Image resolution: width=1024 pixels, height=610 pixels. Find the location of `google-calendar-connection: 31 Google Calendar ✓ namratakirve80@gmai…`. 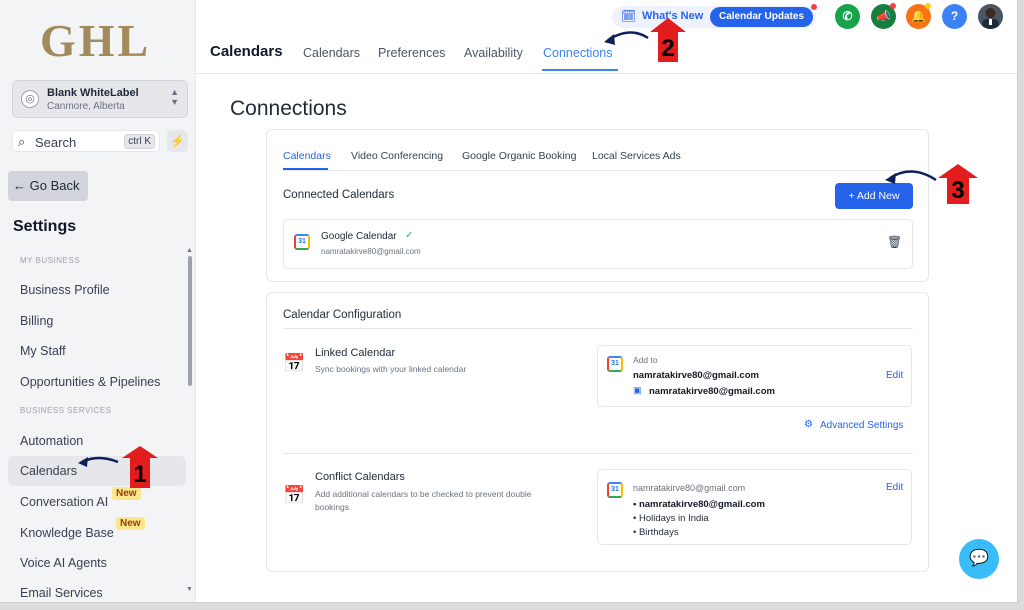

google-calendar-connection: 31 Google Calendar ✓ namratakirve80@gmai… is located at coordinates (598, 244).